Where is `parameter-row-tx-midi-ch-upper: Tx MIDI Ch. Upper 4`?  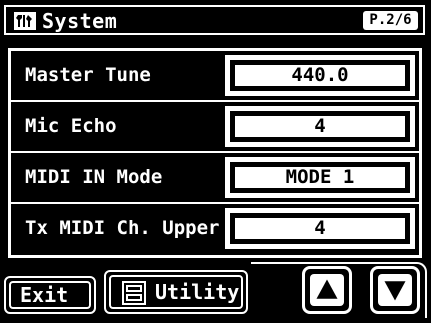 parameter-row-tx-midi-ch-upper: Tx MIDI Ch. Upper 4 is located at coordinates (215, 228).